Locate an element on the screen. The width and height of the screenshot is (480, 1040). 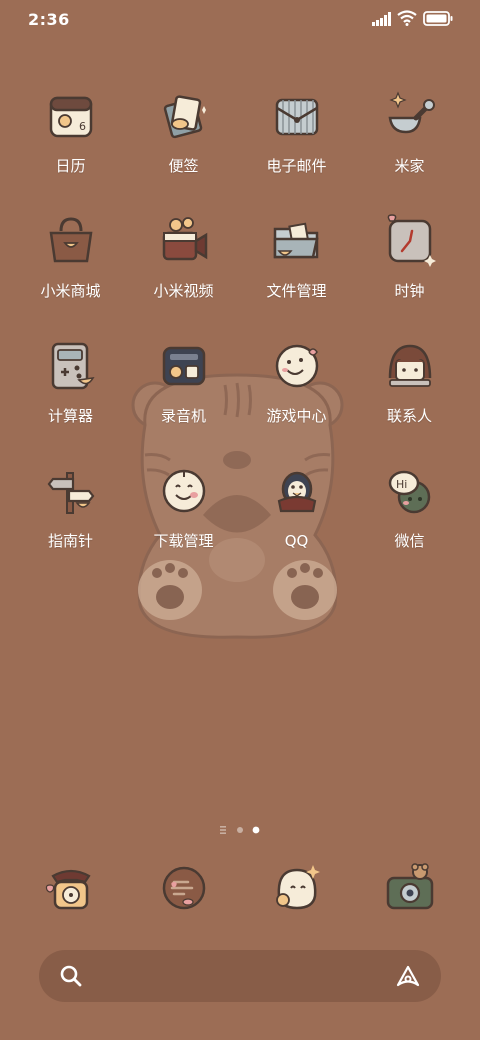
page-dot is located at coordinates (240, 830).